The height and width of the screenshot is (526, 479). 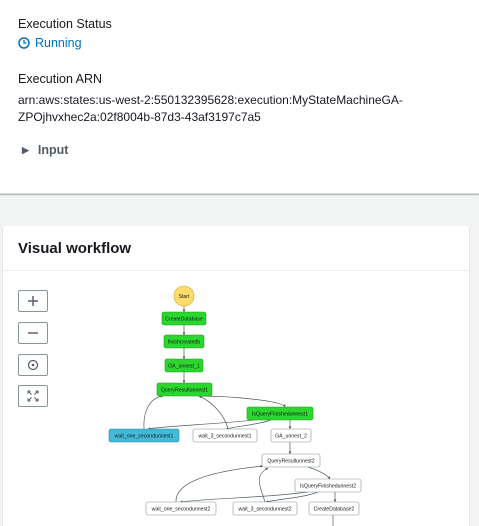 I want to click on svg-text: wait_3_secondunnest1, so click(x=224, y=437).